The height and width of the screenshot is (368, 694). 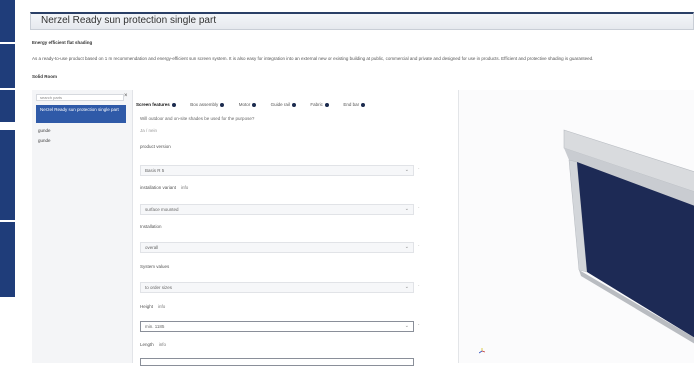 What do you see at coordinates (153, 344) in the screenshot?
I see `field-label: Length info` at bounding box center [153, 344].